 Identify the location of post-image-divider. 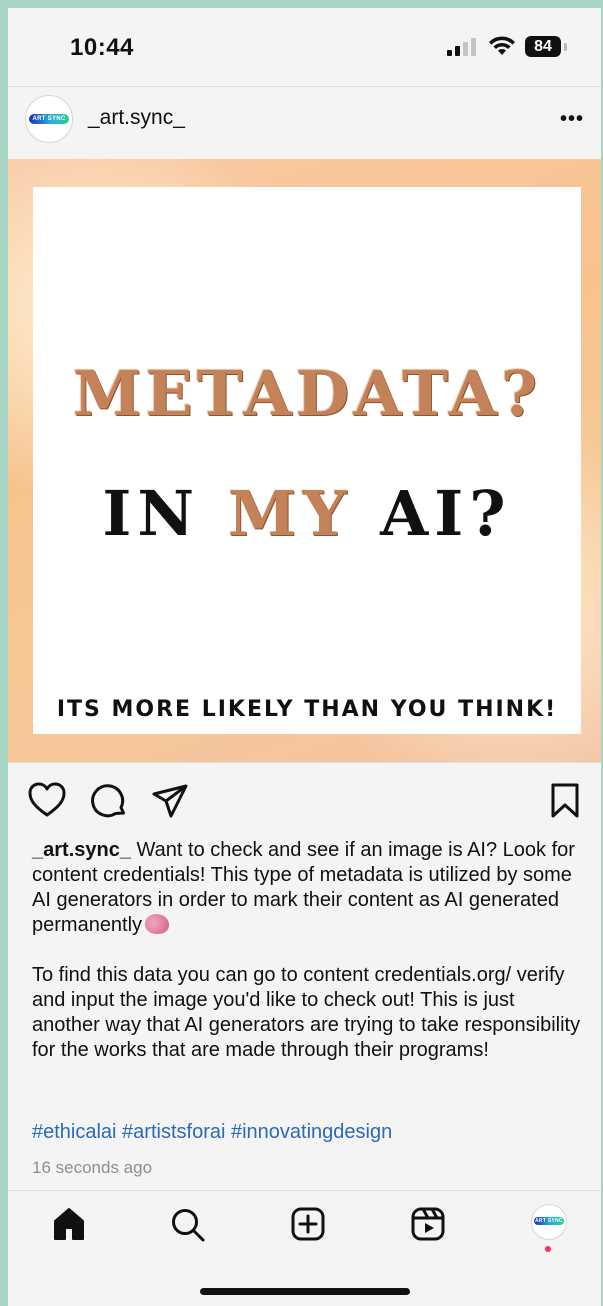
(304, 762).